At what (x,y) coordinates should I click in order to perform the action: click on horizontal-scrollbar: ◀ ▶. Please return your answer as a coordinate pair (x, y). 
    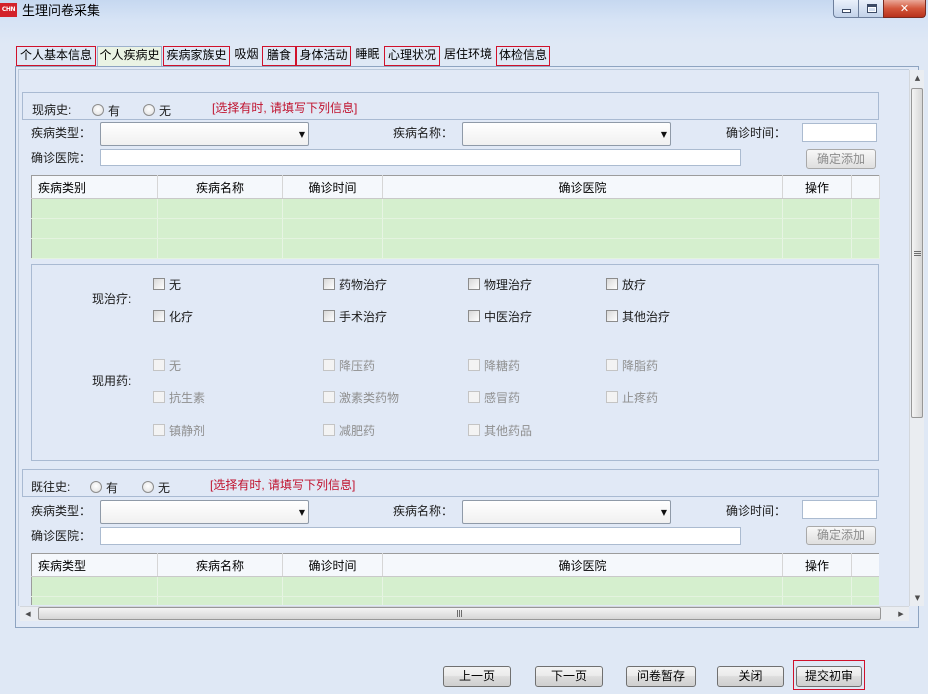
    Looking at the image, I should click on (464, 613).